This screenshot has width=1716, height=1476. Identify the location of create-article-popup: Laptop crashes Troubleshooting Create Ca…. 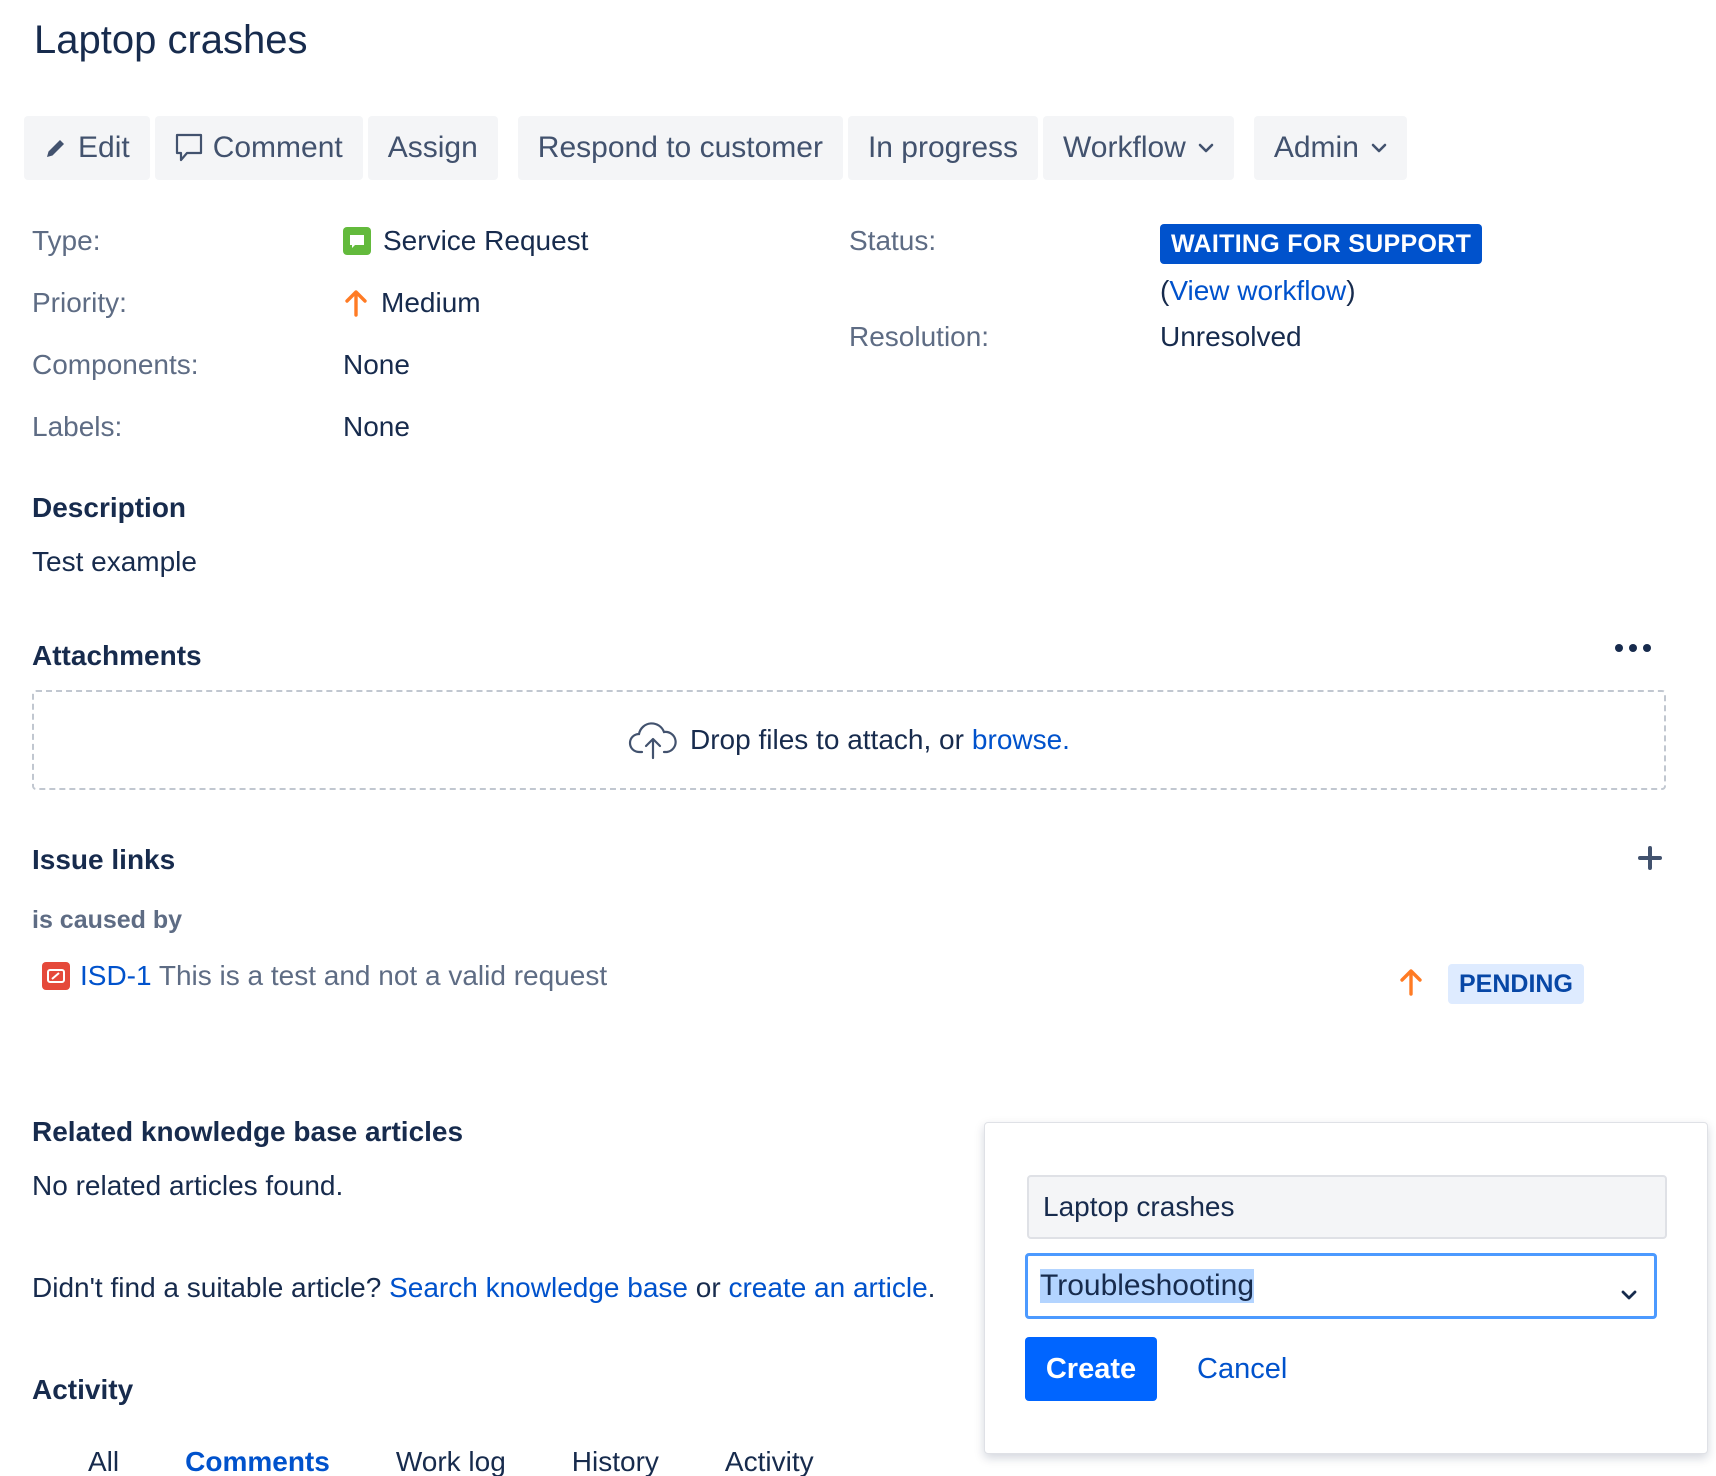
(1346, 1288).